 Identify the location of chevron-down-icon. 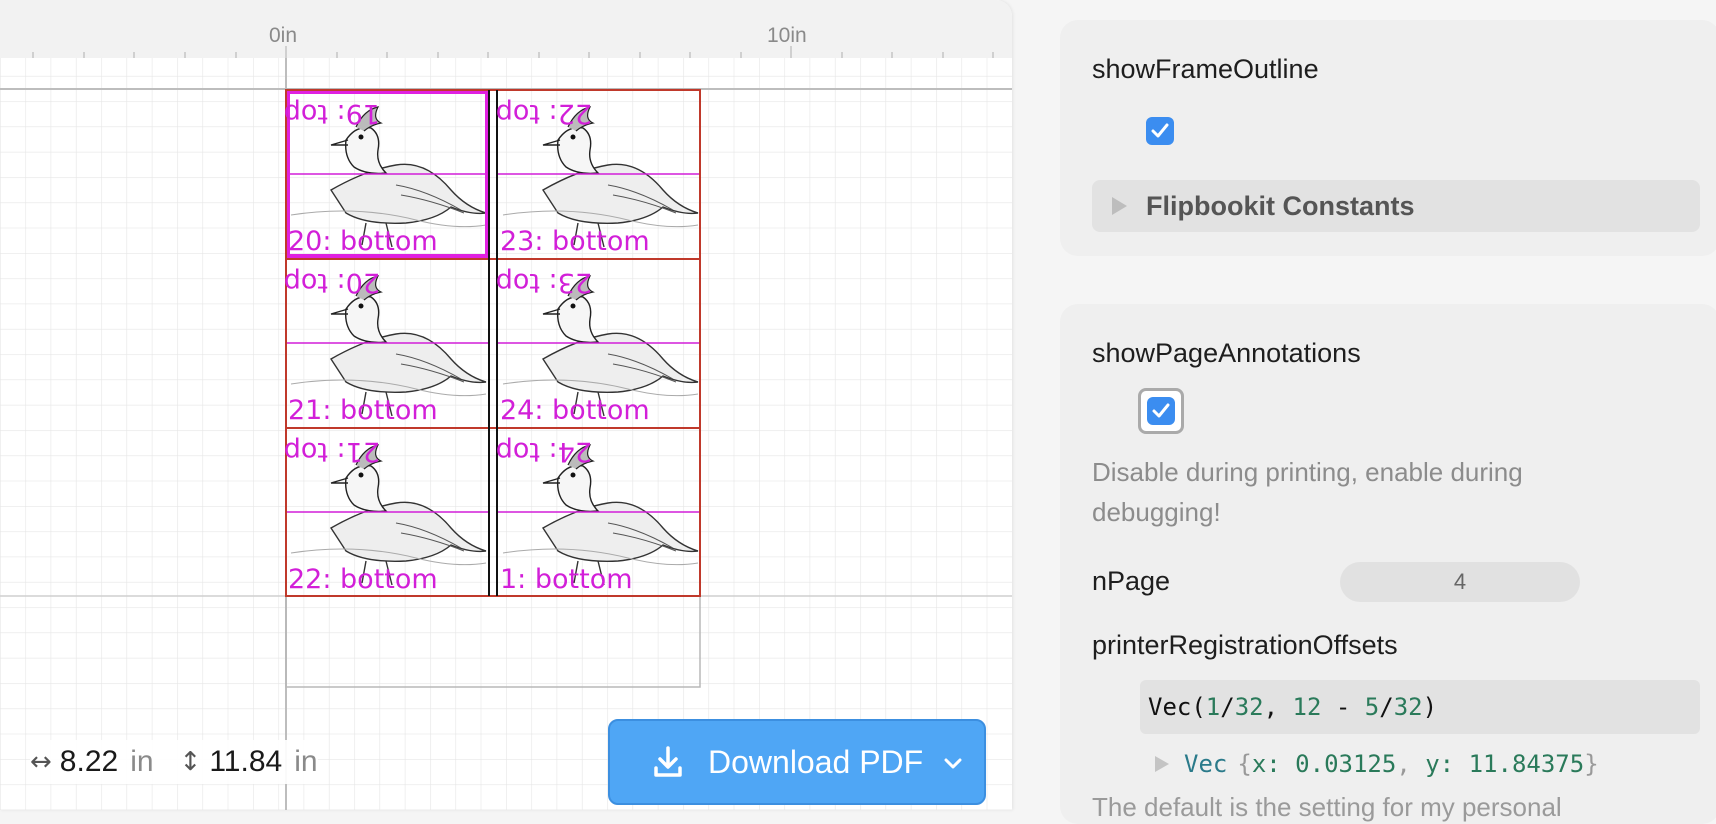
(953, 764).